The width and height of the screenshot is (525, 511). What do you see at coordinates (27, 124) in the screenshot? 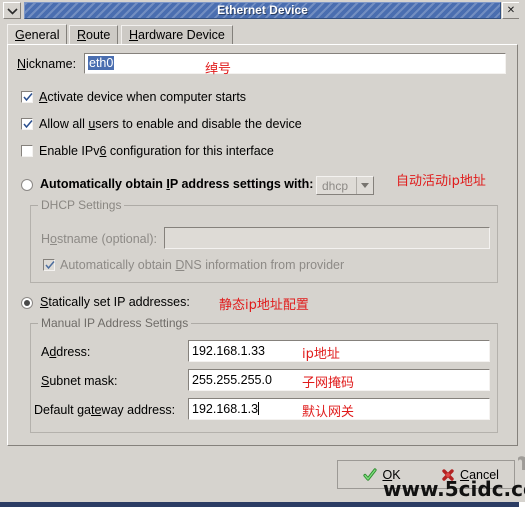
I see `allow-all-users-checkbox` at bounding box center [27, 124].